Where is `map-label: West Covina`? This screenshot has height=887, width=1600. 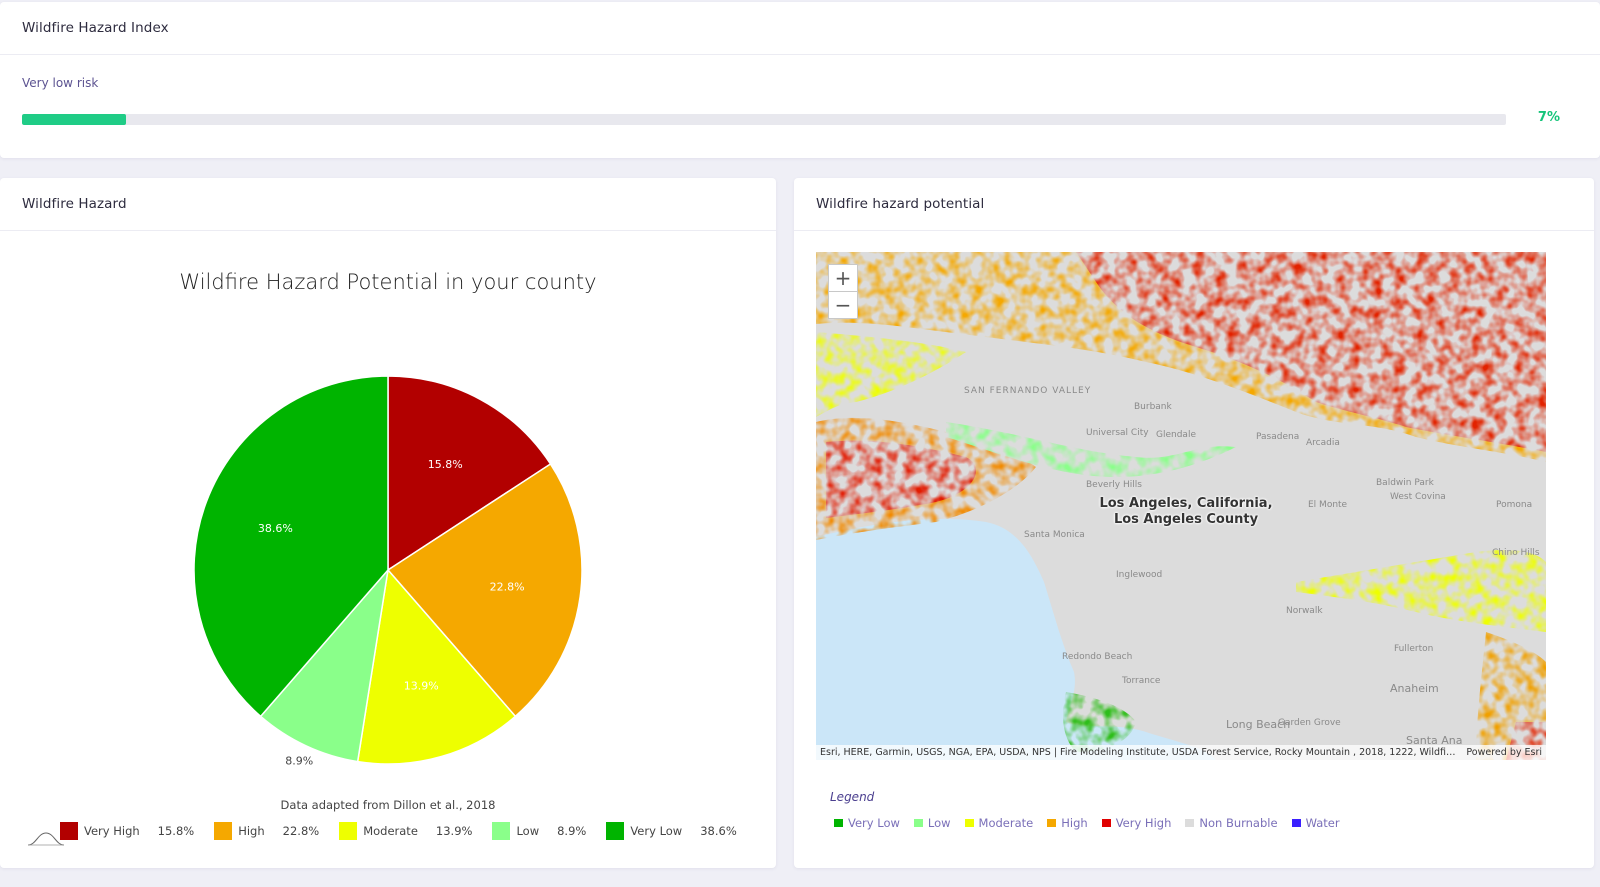 map-label: West Covina is located at coordinates (1418, 497).